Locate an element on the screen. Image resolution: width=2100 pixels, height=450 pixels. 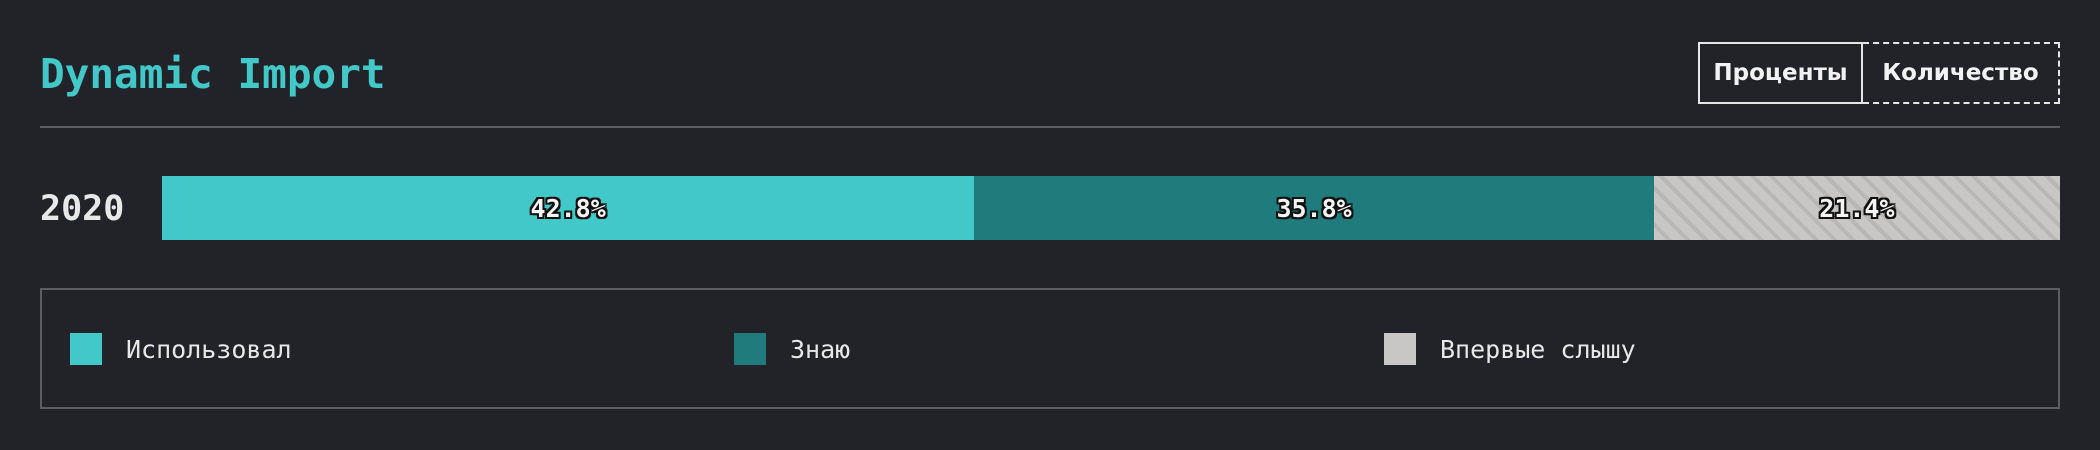
legend-swatch-used is located at coordinates (86, 349).